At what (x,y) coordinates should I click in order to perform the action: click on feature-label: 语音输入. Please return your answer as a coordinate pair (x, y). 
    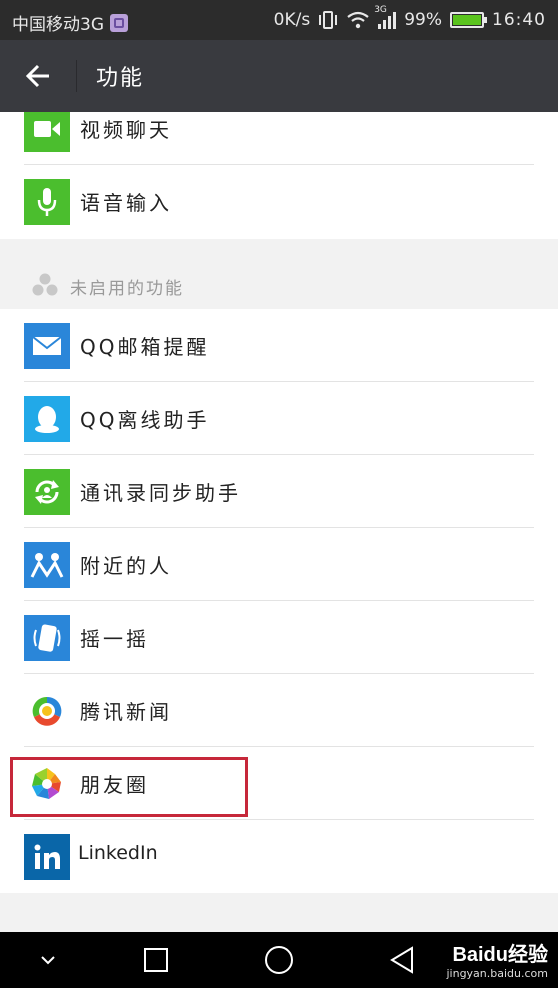
    Looking at the image, I should click on (126, 203).